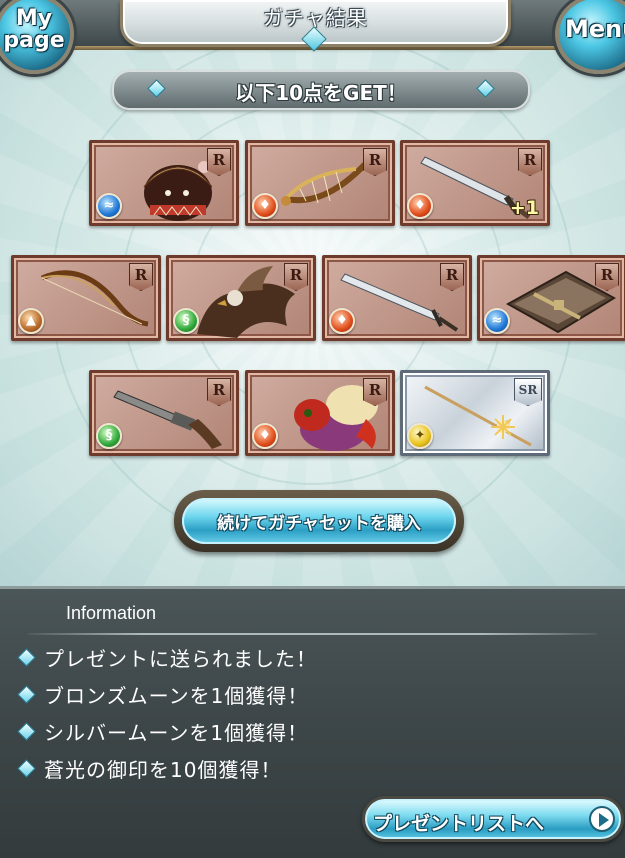 The image size is (625, 858). I want to click on page-title: ガチャ結果, so click(315, 18).